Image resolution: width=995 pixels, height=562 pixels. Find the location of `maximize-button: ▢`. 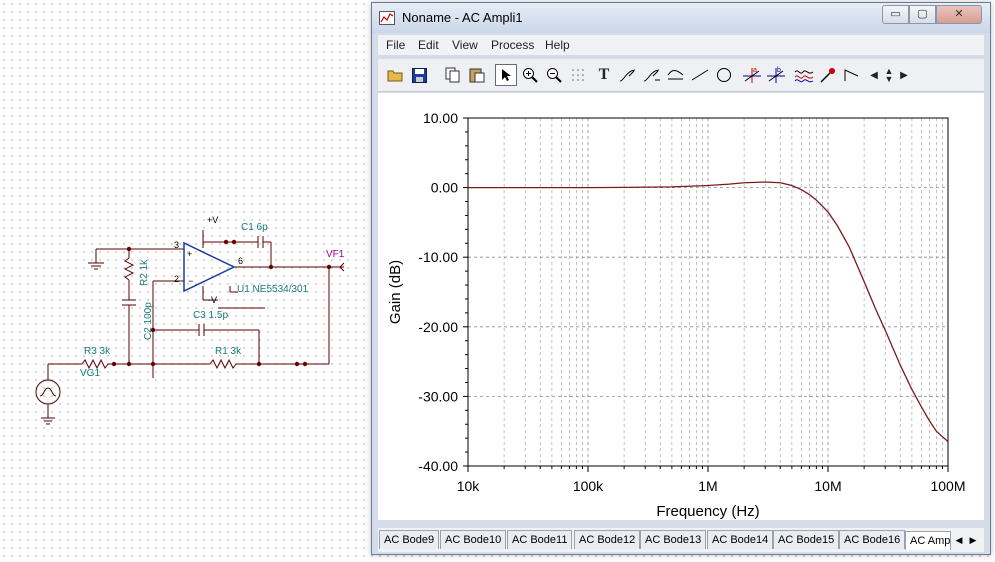

maximize-button: ▢ is located at coordinates (922, 14).